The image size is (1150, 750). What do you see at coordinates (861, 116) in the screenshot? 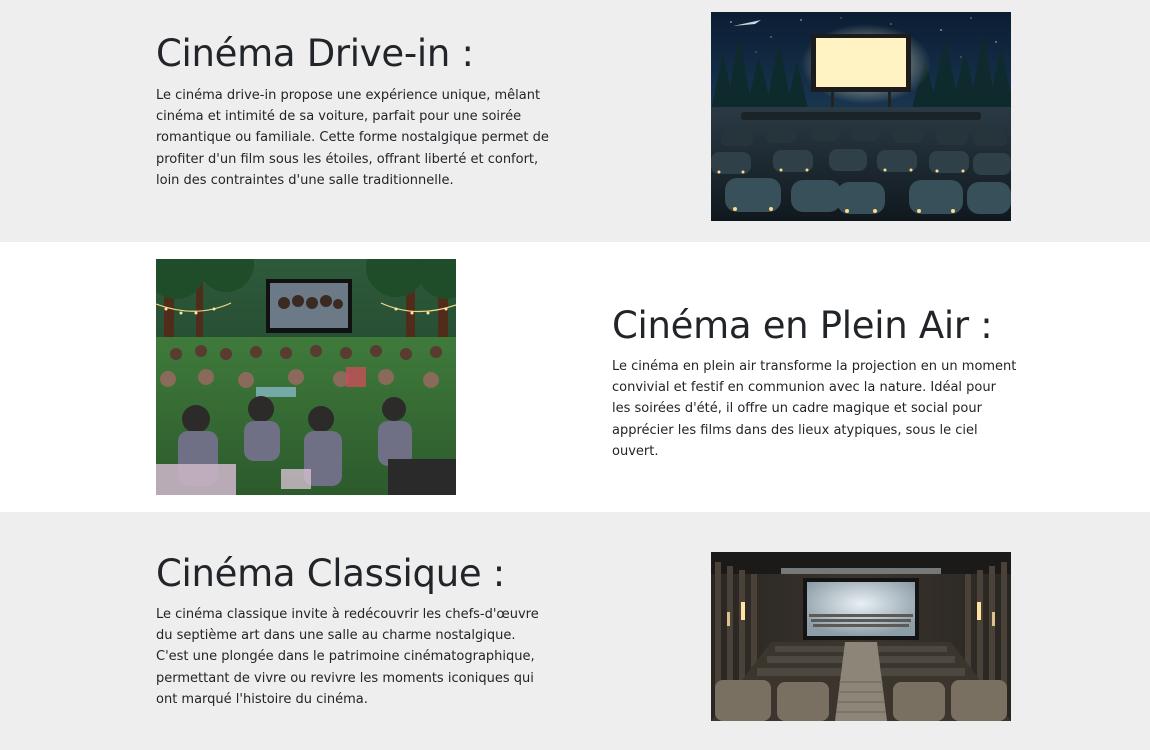
I see `drive-in-image` at bounding box center [861, 116].